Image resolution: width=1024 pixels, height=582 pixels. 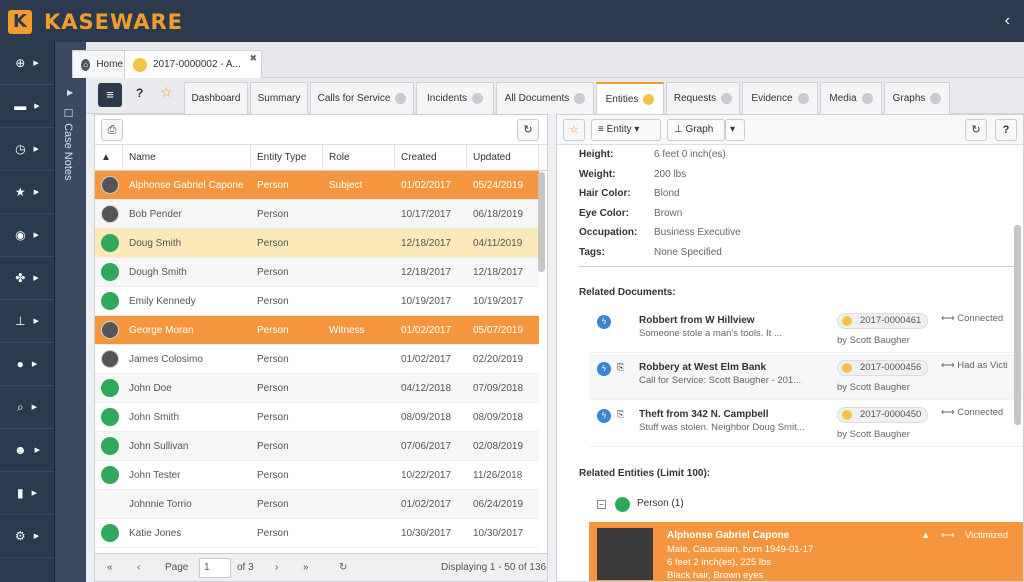 What do you see at coordinates (503, 158) in the screenshot?
I see `col-updated: Updated` at bounding box center [503, 158].